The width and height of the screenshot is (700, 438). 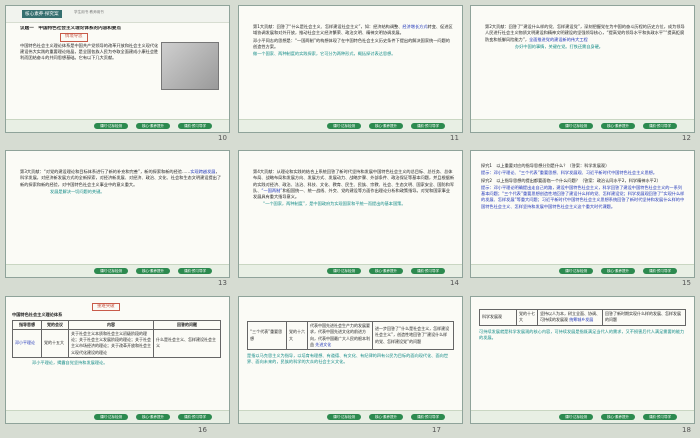 I want to click on slide-link: 实现跨越发展, so click(x=202, y=171).